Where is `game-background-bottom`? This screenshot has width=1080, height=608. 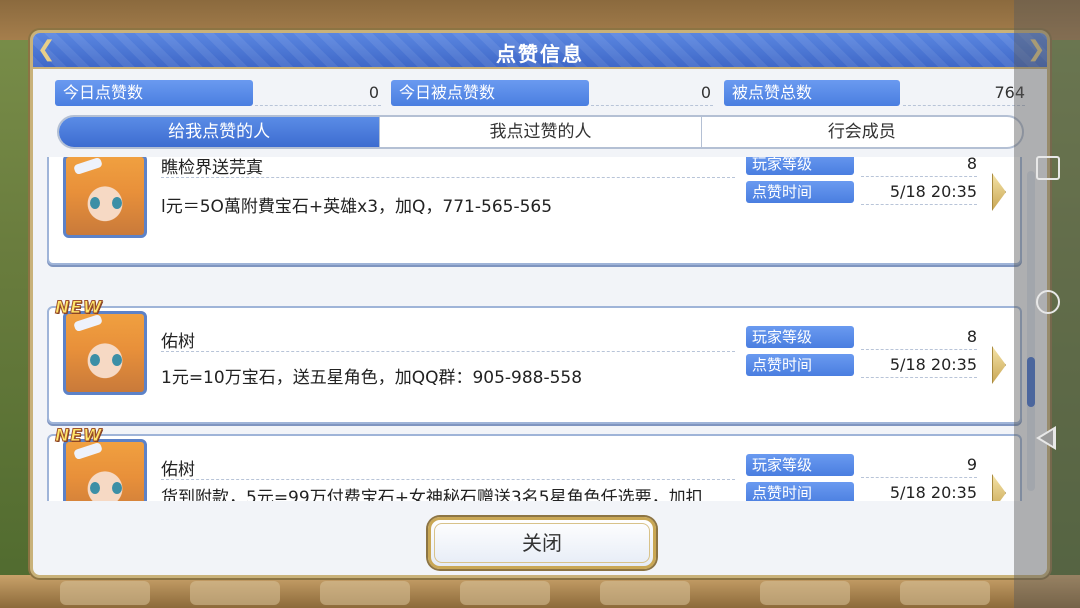 game-background-bottom is located at coordinates (540, 591).